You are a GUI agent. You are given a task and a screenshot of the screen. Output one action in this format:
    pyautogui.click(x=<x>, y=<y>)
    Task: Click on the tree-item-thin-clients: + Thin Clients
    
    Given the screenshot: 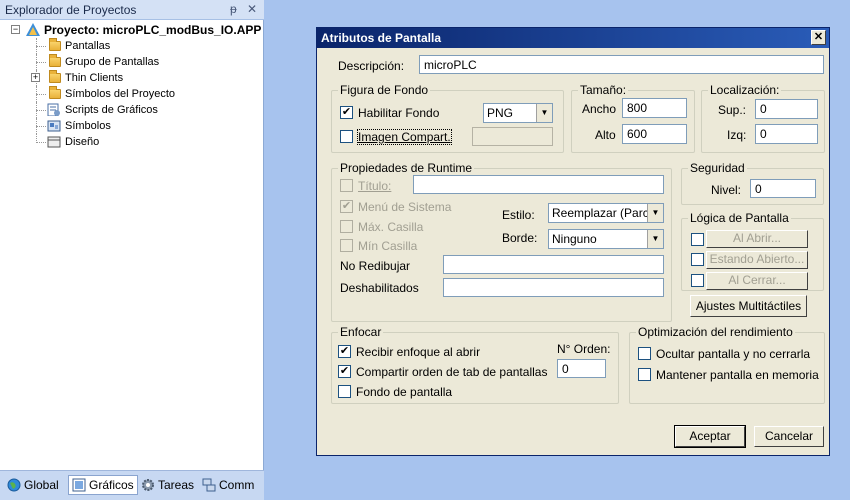 What is the action you would take?
    pyautogui.click(x=132, y=78)
    